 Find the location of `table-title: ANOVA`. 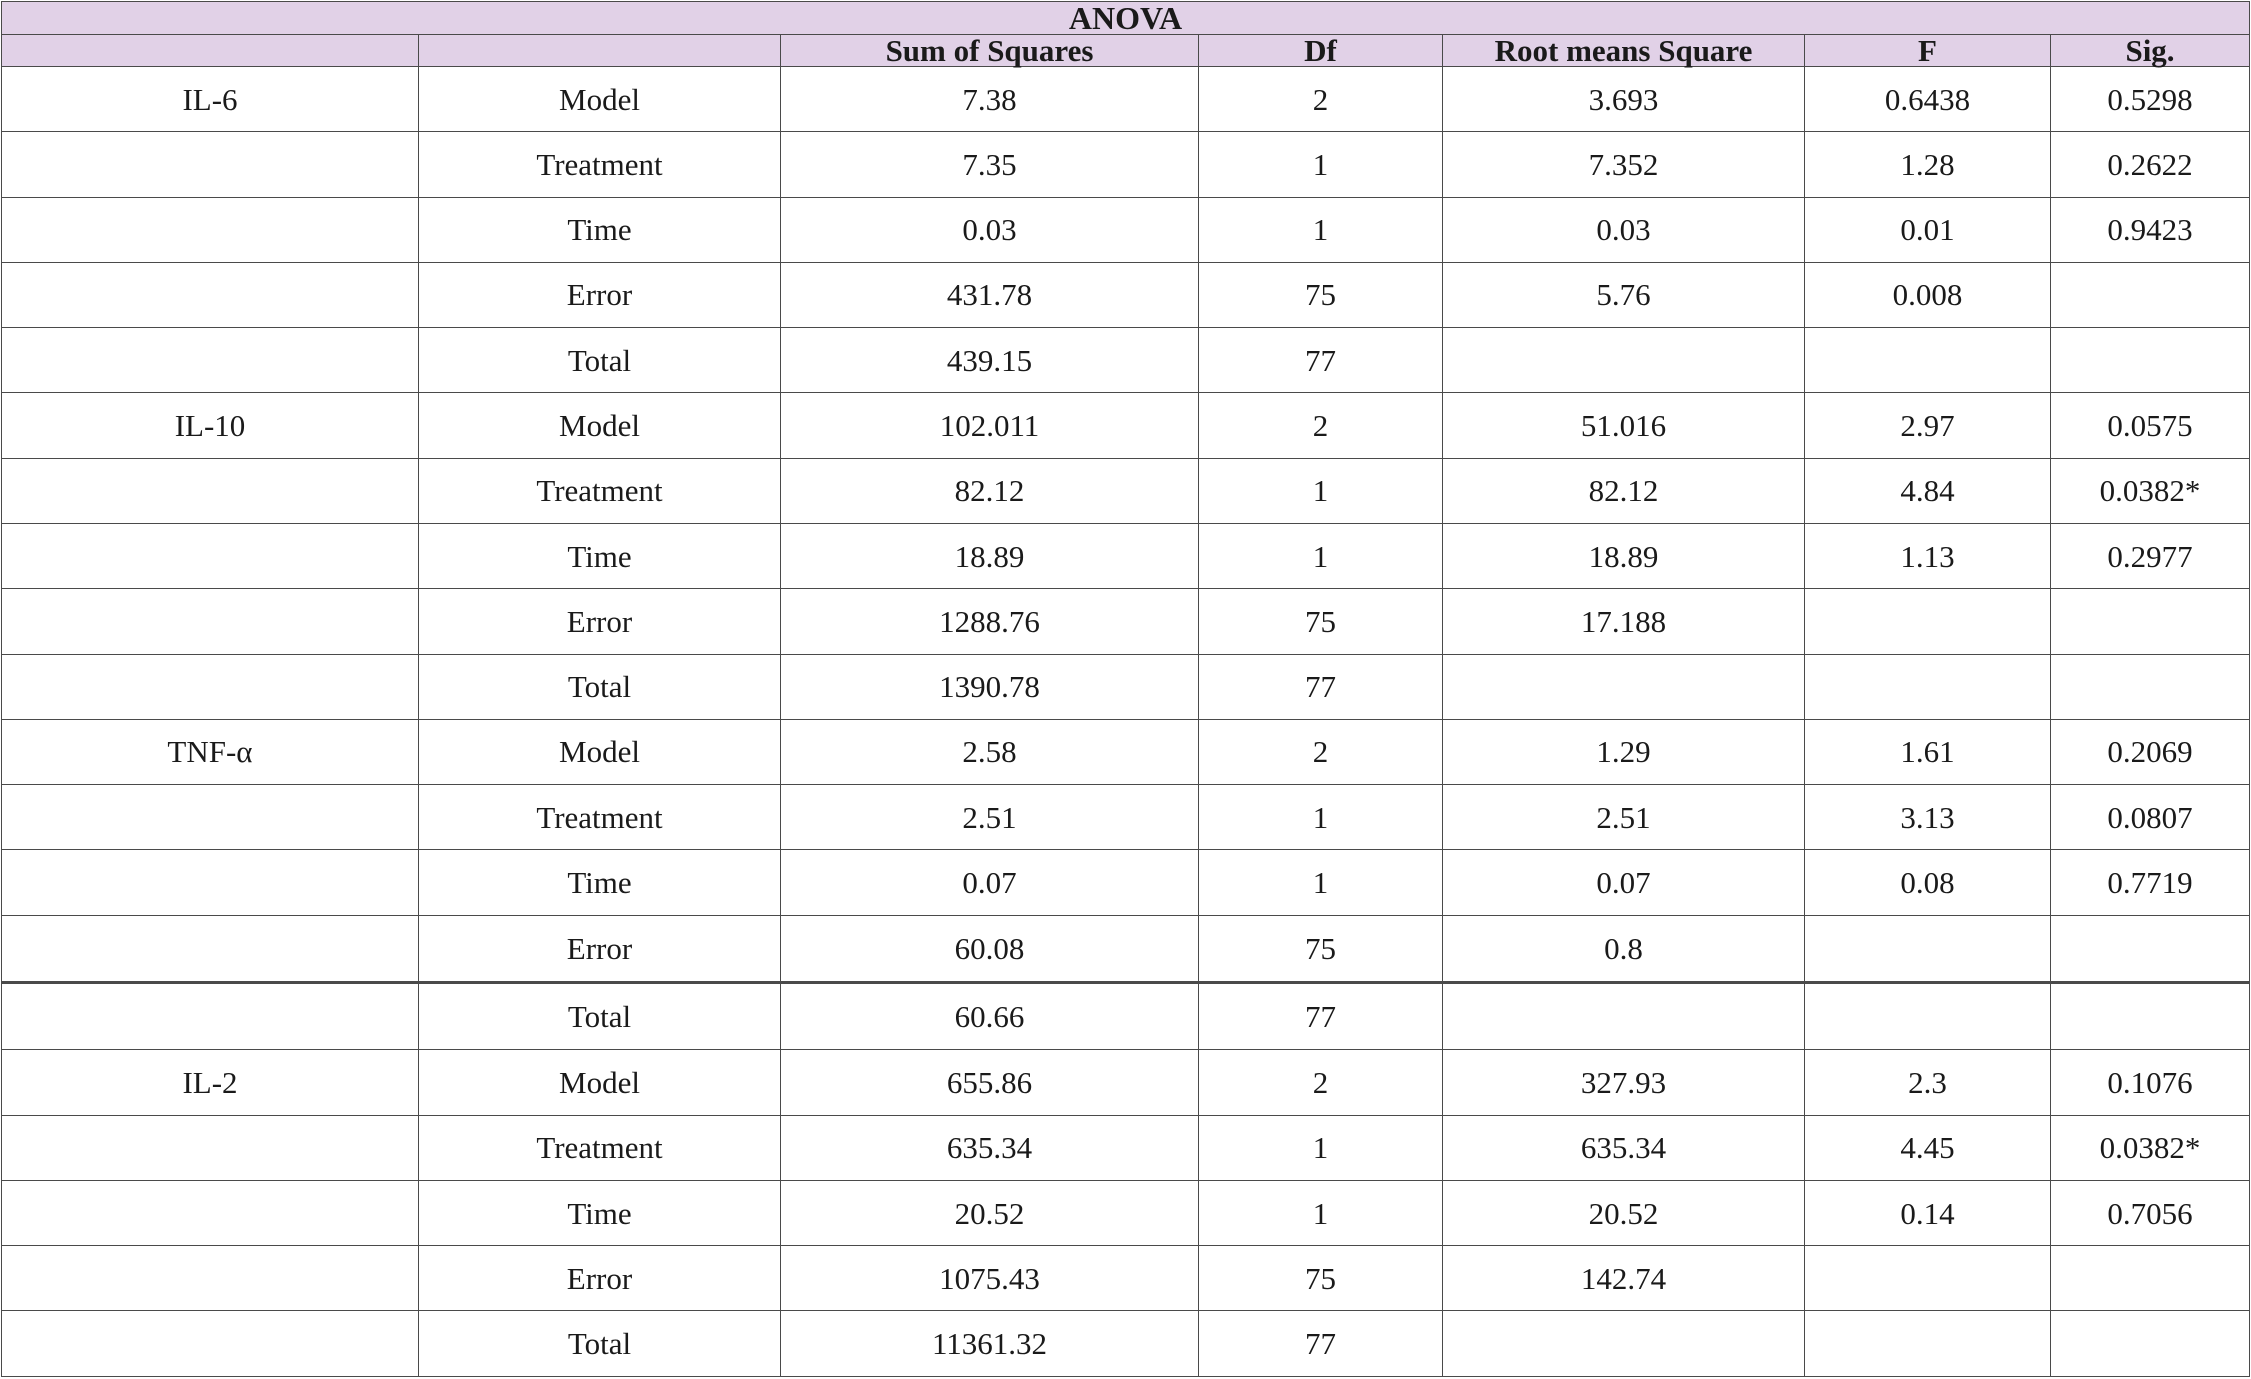

table-title: ANOVA is located at coordinates (1125, 18).